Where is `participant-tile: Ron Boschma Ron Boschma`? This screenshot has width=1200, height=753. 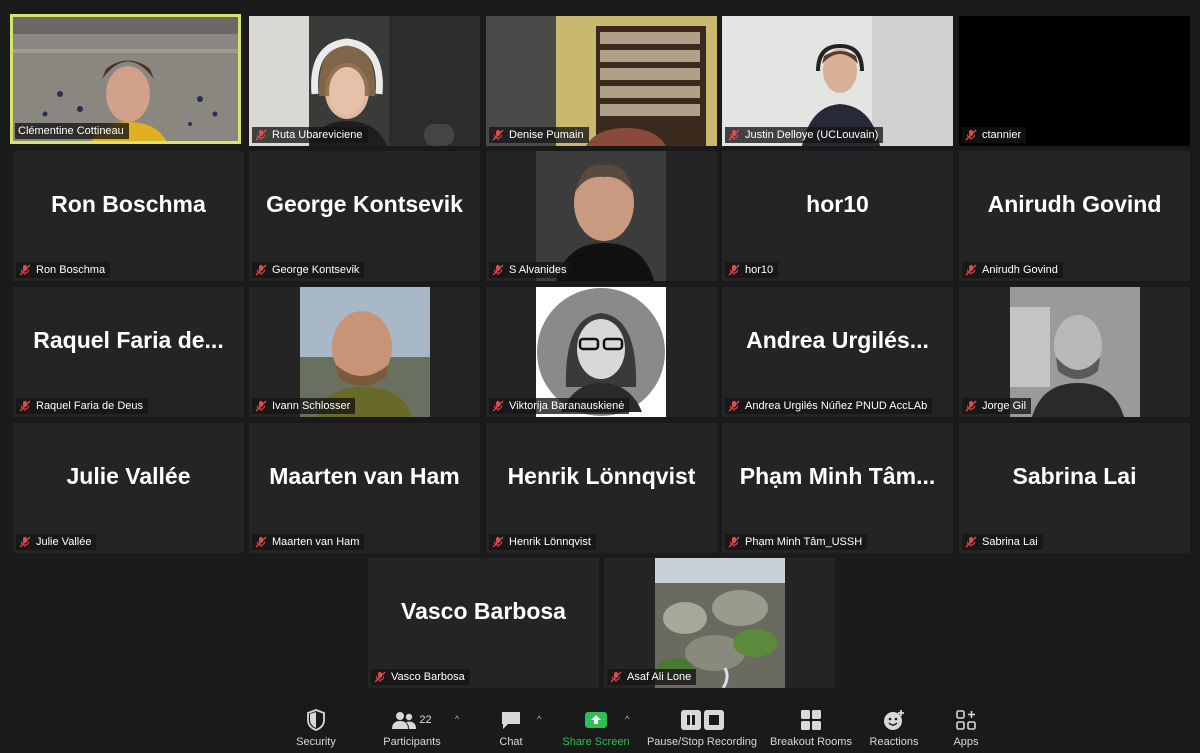
participant-tile: Ron Boschma Ron Boschma is located at coordinates (128, 216).